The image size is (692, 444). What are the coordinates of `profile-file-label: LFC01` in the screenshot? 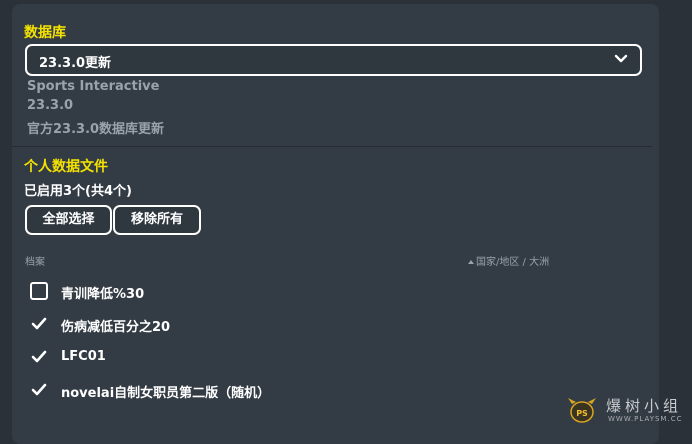 It's located at (83, 356).